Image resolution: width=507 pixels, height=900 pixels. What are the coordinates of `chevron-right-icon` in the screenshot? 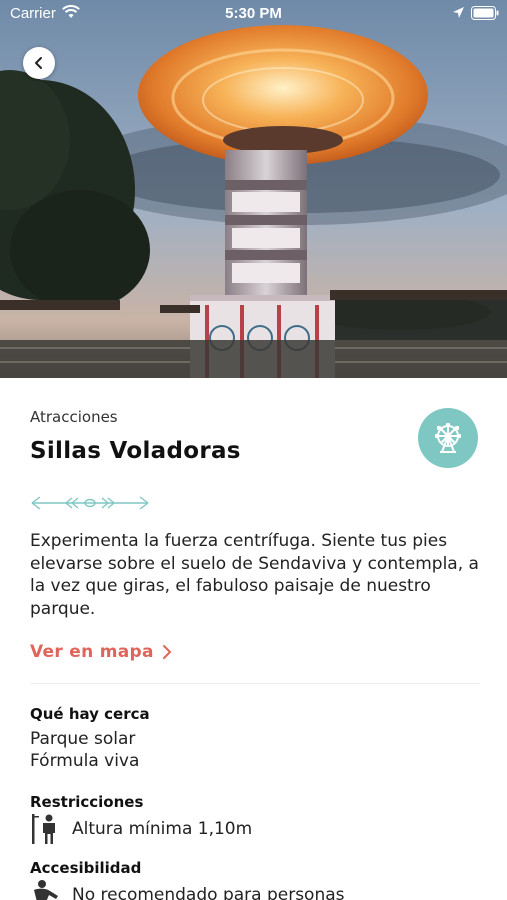 It's located at (166, 652).